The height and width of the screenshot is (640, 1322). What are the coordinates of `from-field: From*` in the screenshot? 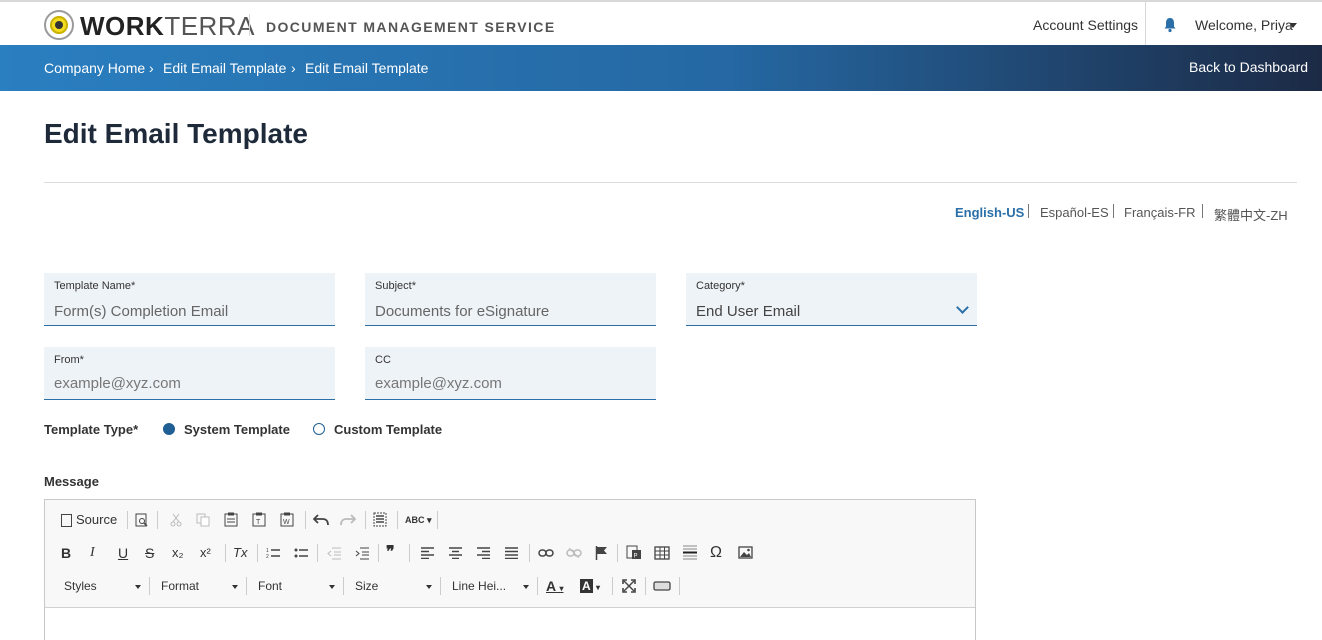 It's located at (189, 373).